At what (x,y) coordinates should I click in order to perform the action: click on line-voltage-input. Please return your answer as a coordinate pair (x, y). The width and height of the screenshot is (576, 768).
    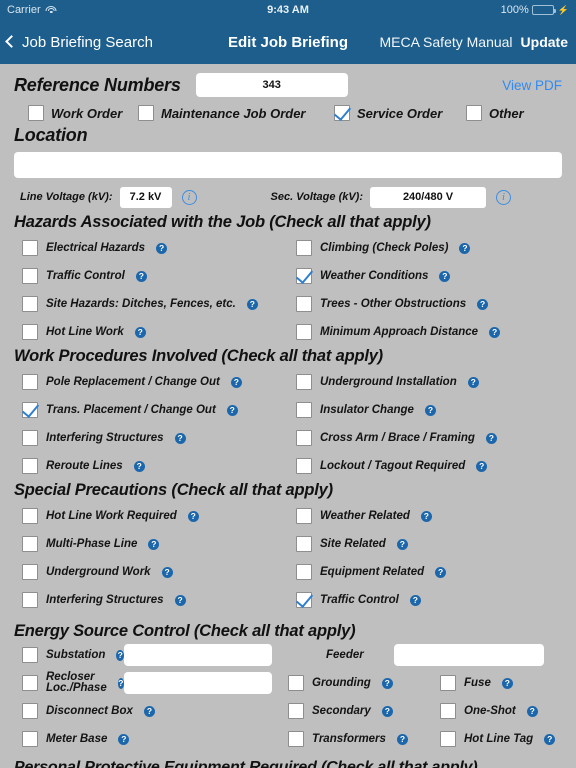
    Looking at the image, I should click on (145, 197).